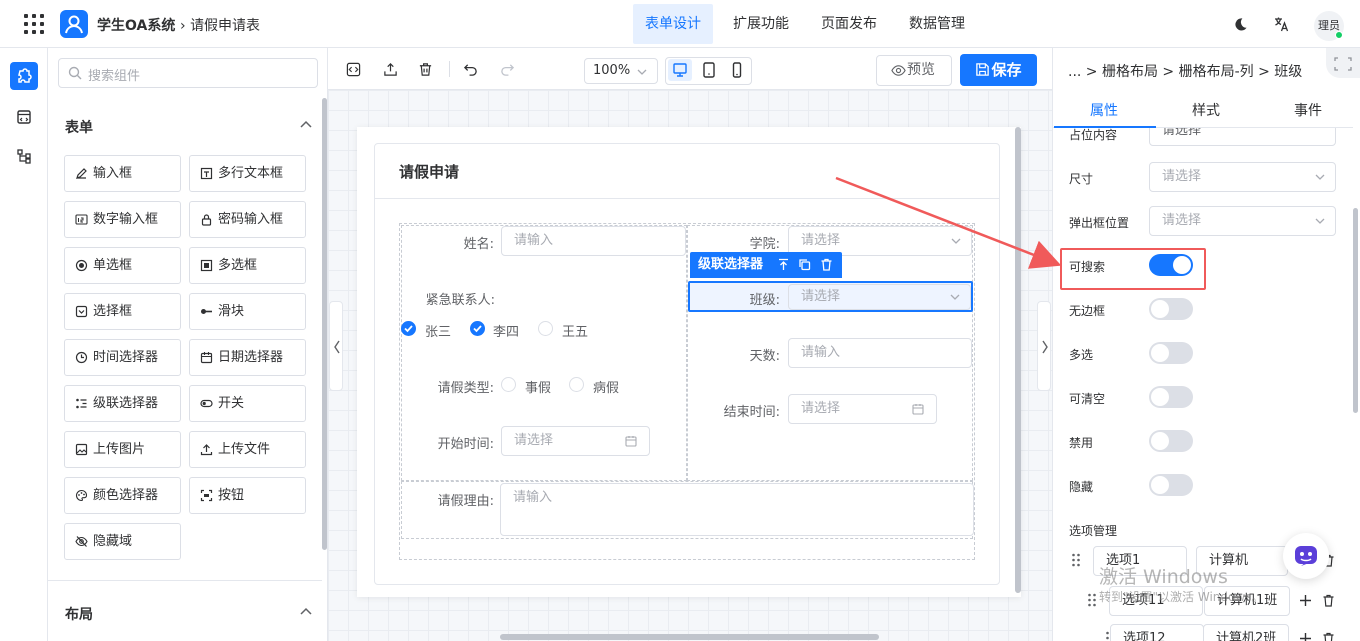 The width and height of the screenshot is (1360, 641). Describe the element at coordinates (79, 614) in the screenshot. I see `layout-section-title: 布局` at that location.